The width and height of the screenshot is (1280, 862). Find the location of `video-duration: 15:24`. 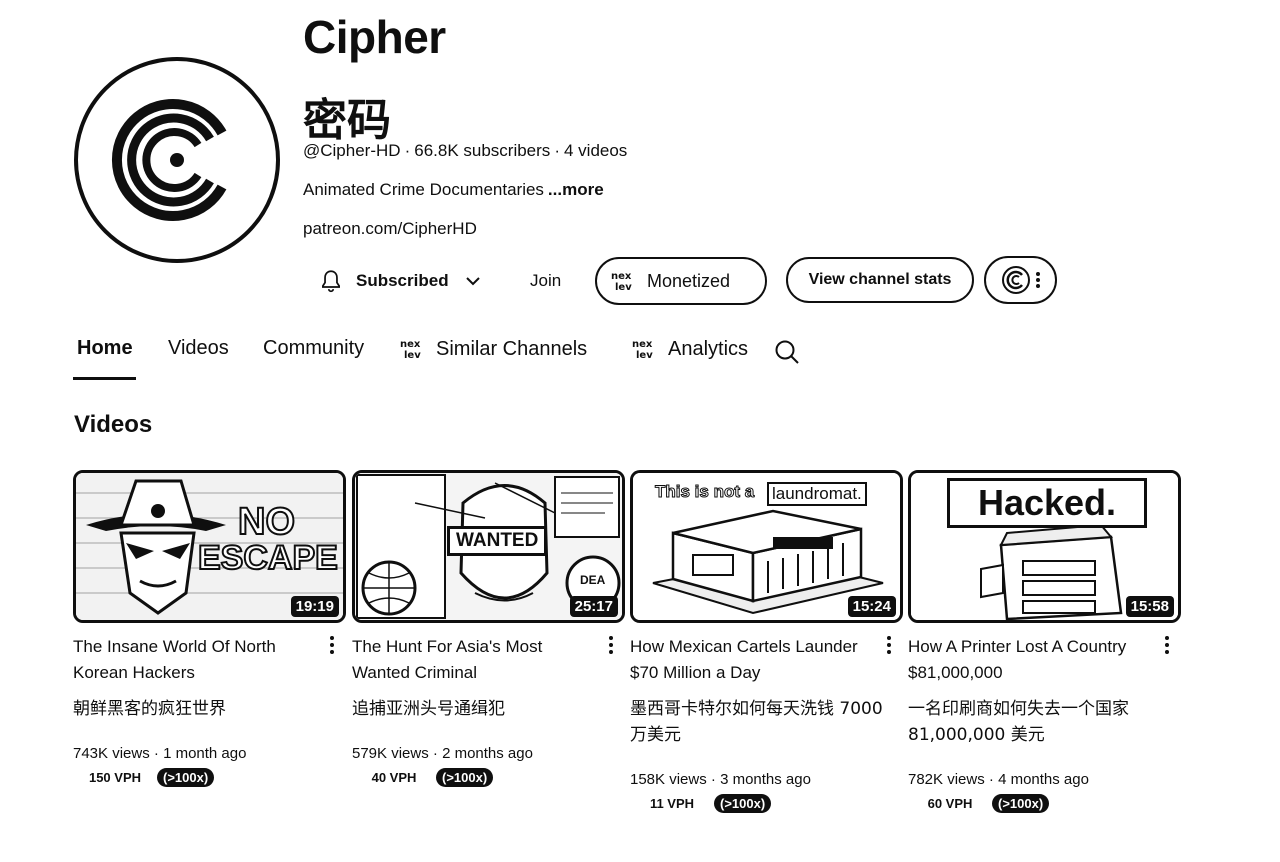

video-duration: 15:24 is located at coordinates (871, 606).